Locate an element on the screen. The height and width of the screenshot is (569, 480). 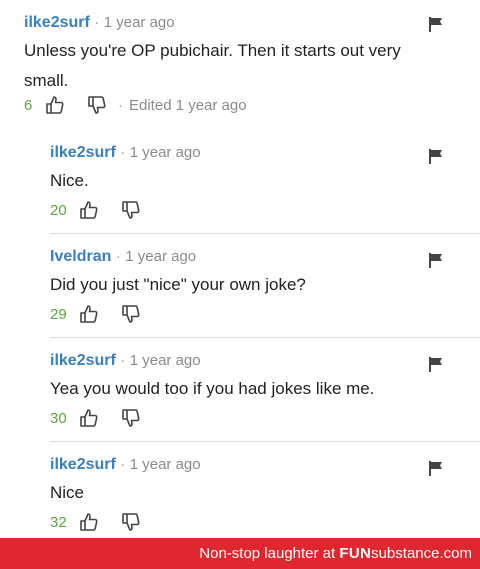
watermark-caption: Non-stop laughter at is located at coordinates (269, 553).